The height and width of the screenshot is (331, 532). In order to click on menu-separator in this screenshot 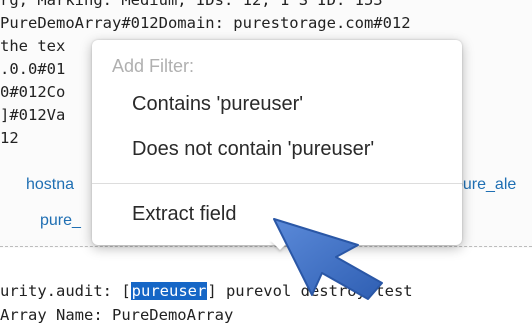, I will do `click(277, 183)`.